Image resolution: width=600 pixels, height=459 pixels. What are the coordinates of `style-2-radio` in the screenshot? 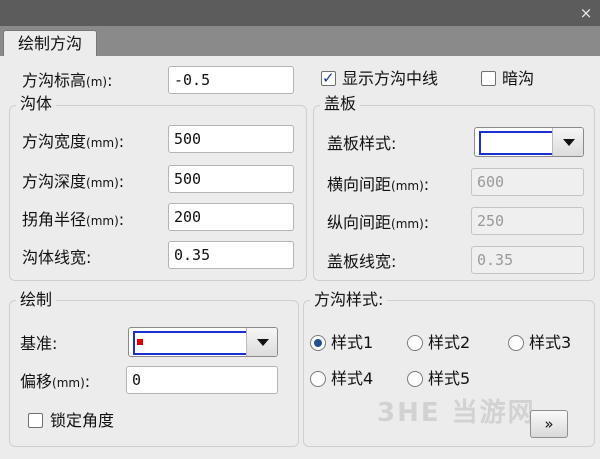 It's located at (415, 343).